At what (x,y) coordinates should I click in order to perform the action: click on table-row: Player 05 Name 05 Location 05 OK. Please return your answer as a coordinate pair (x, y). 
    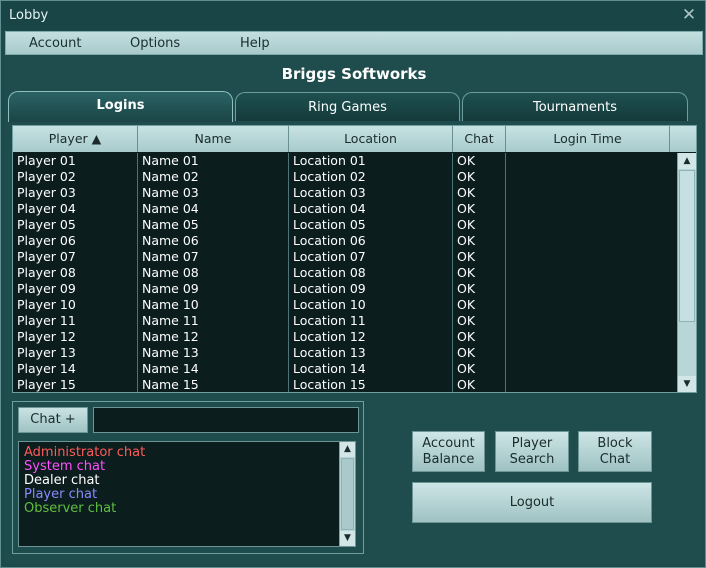
    Looking at the image, I should click on (345, 225).